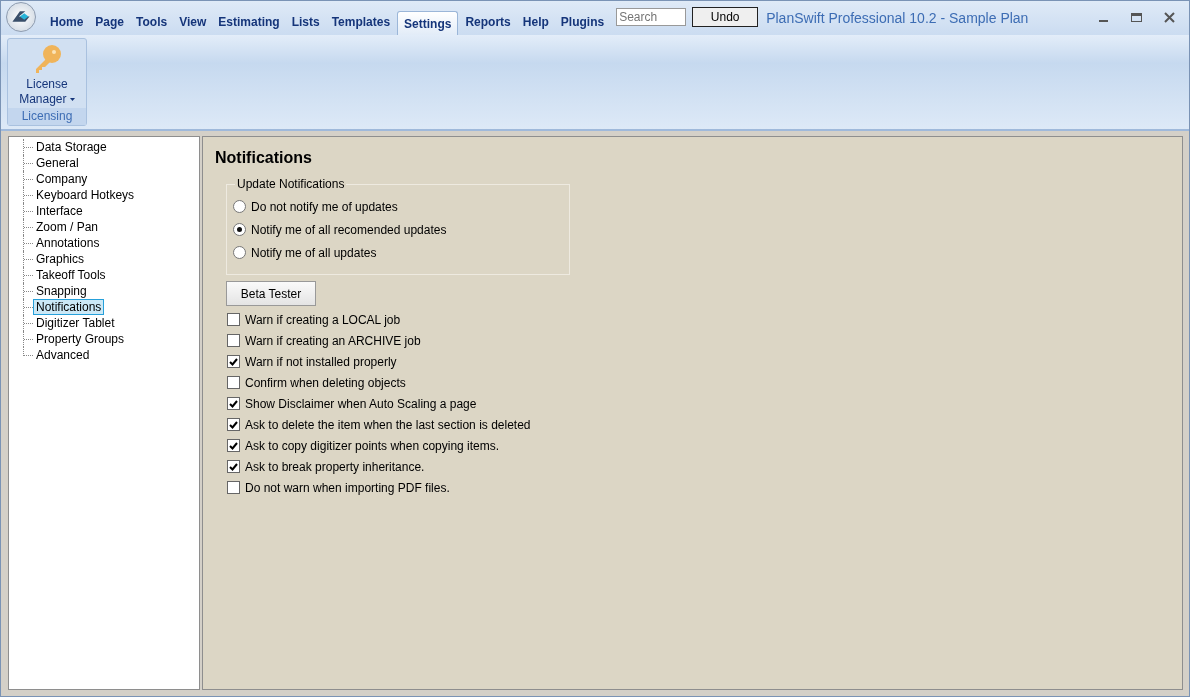  Describe the element at coordinates (1169, 17) in the screenshot. I see `close-icon` at that location.